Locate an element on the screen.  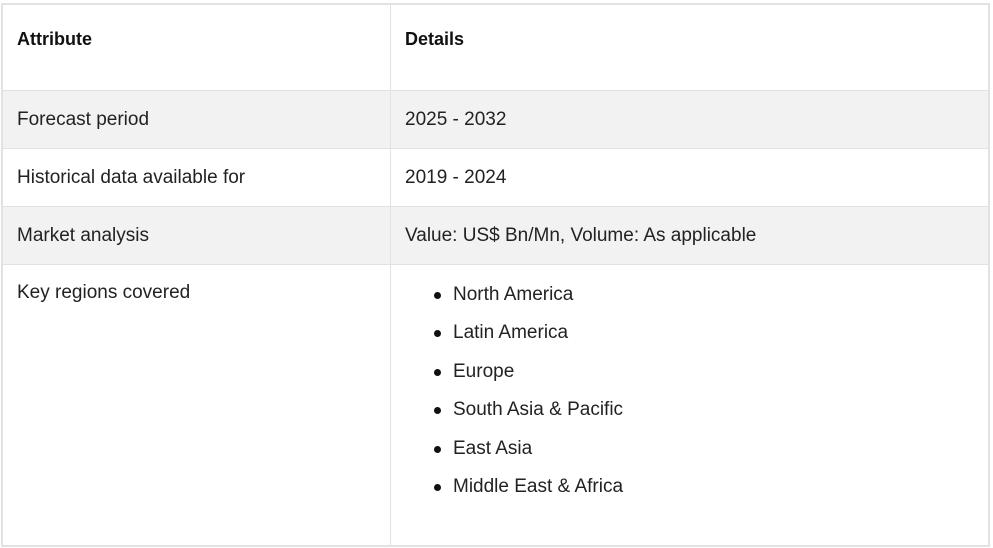
header-details: Details is located at coordinates (689, 47).